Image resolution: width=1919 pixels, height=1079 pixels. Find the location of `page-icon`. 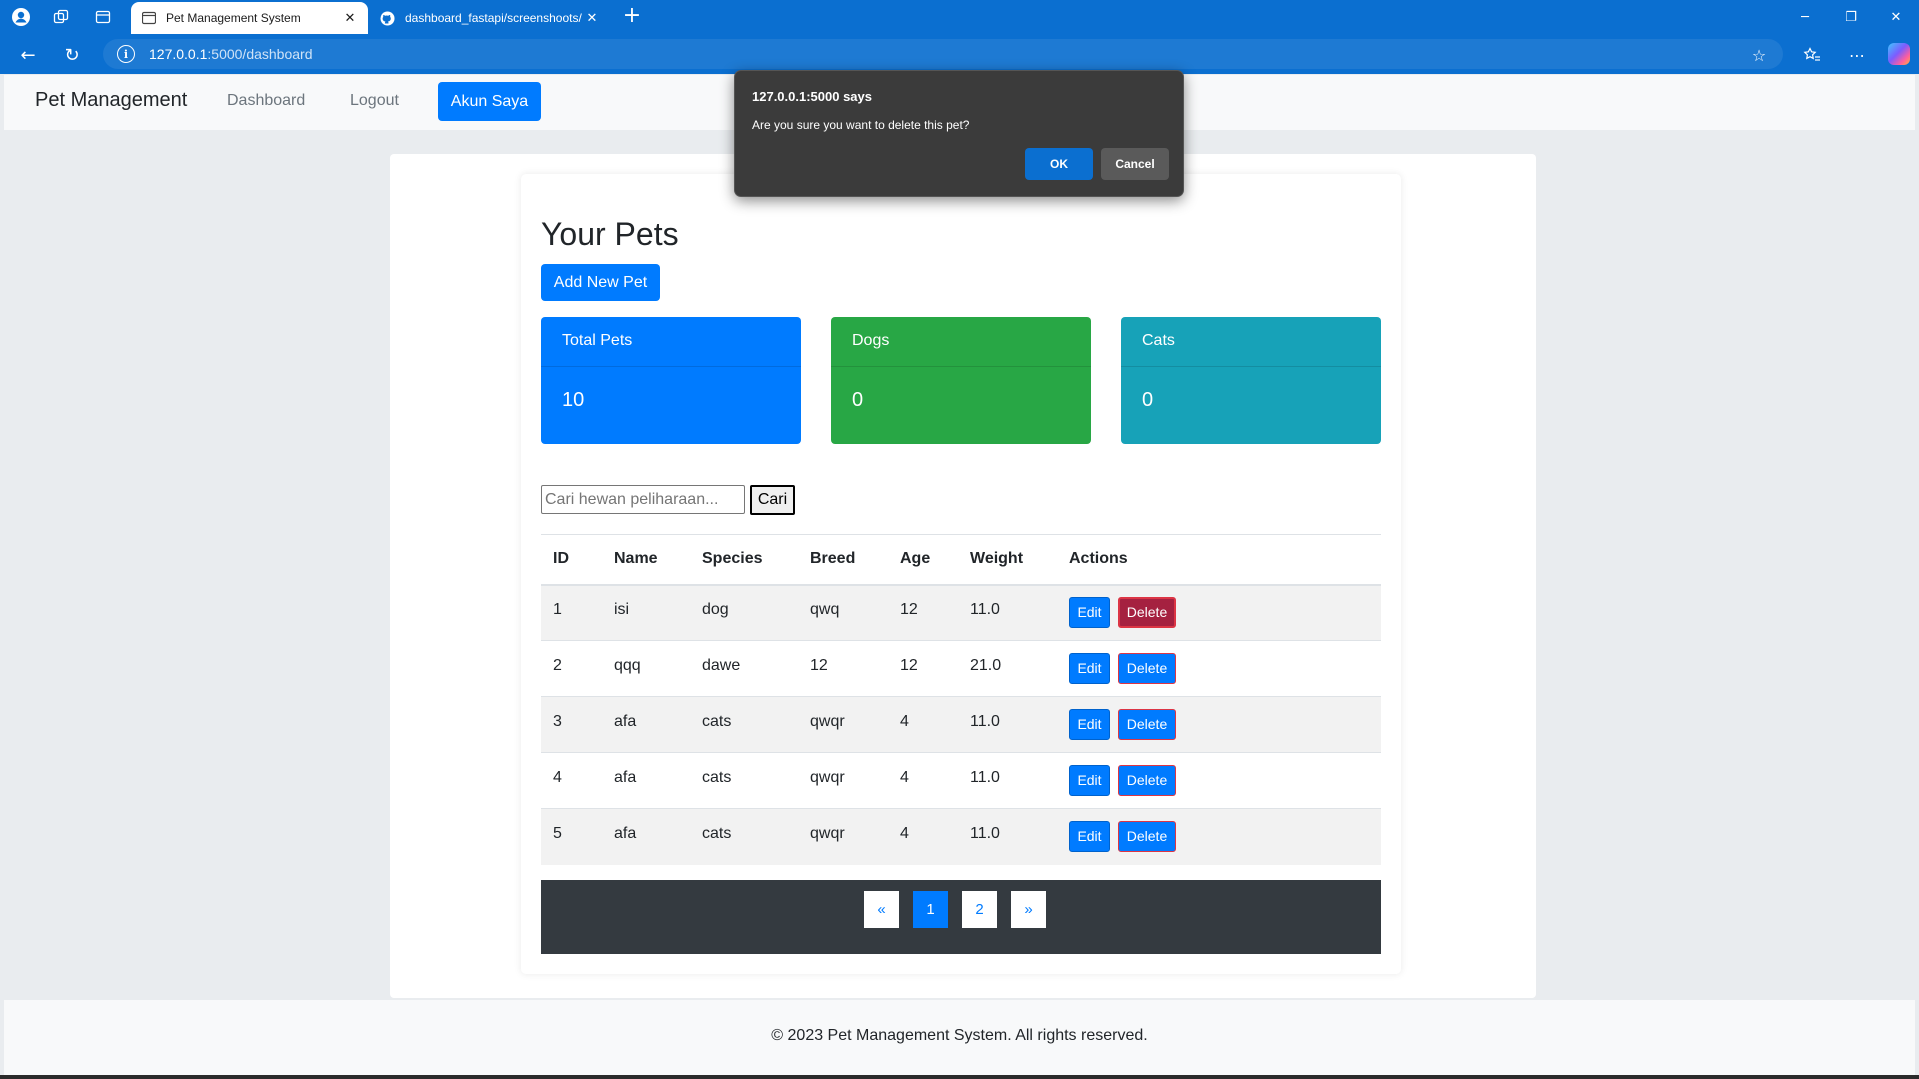

page-icon is located at coordinates (148, 18).